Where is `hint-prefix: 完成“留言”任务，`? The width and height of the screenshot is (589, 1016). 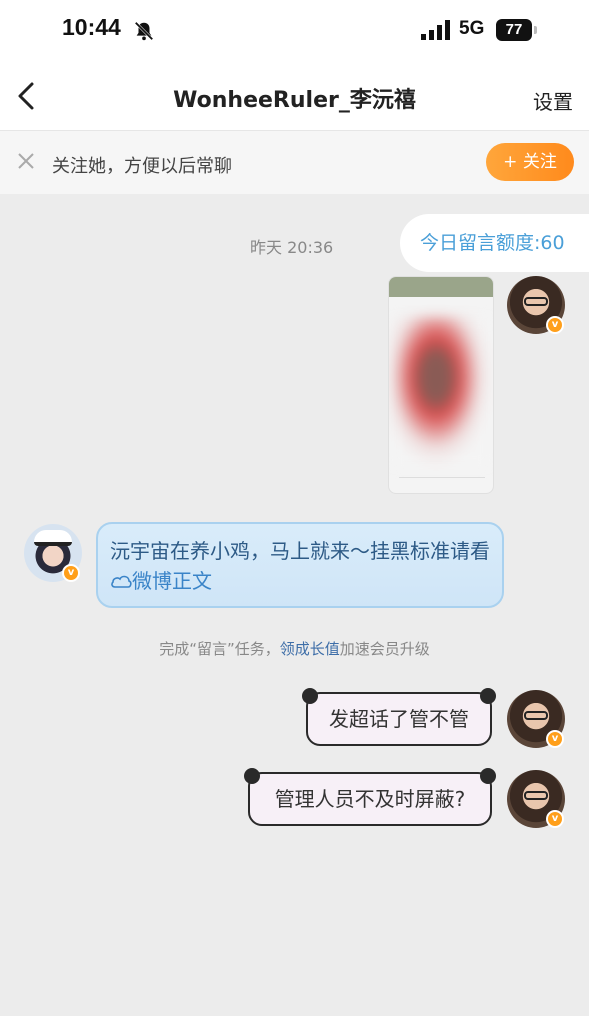
hint-prefix: 完成“留言”任务， is located at coordinates (219, 649).